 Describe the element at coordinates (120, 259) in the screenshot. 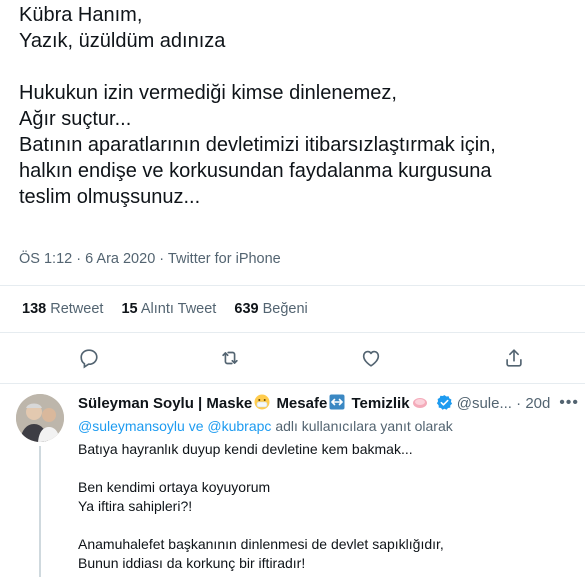

I see `tweet-date: 6 Ara 2020` at that location.